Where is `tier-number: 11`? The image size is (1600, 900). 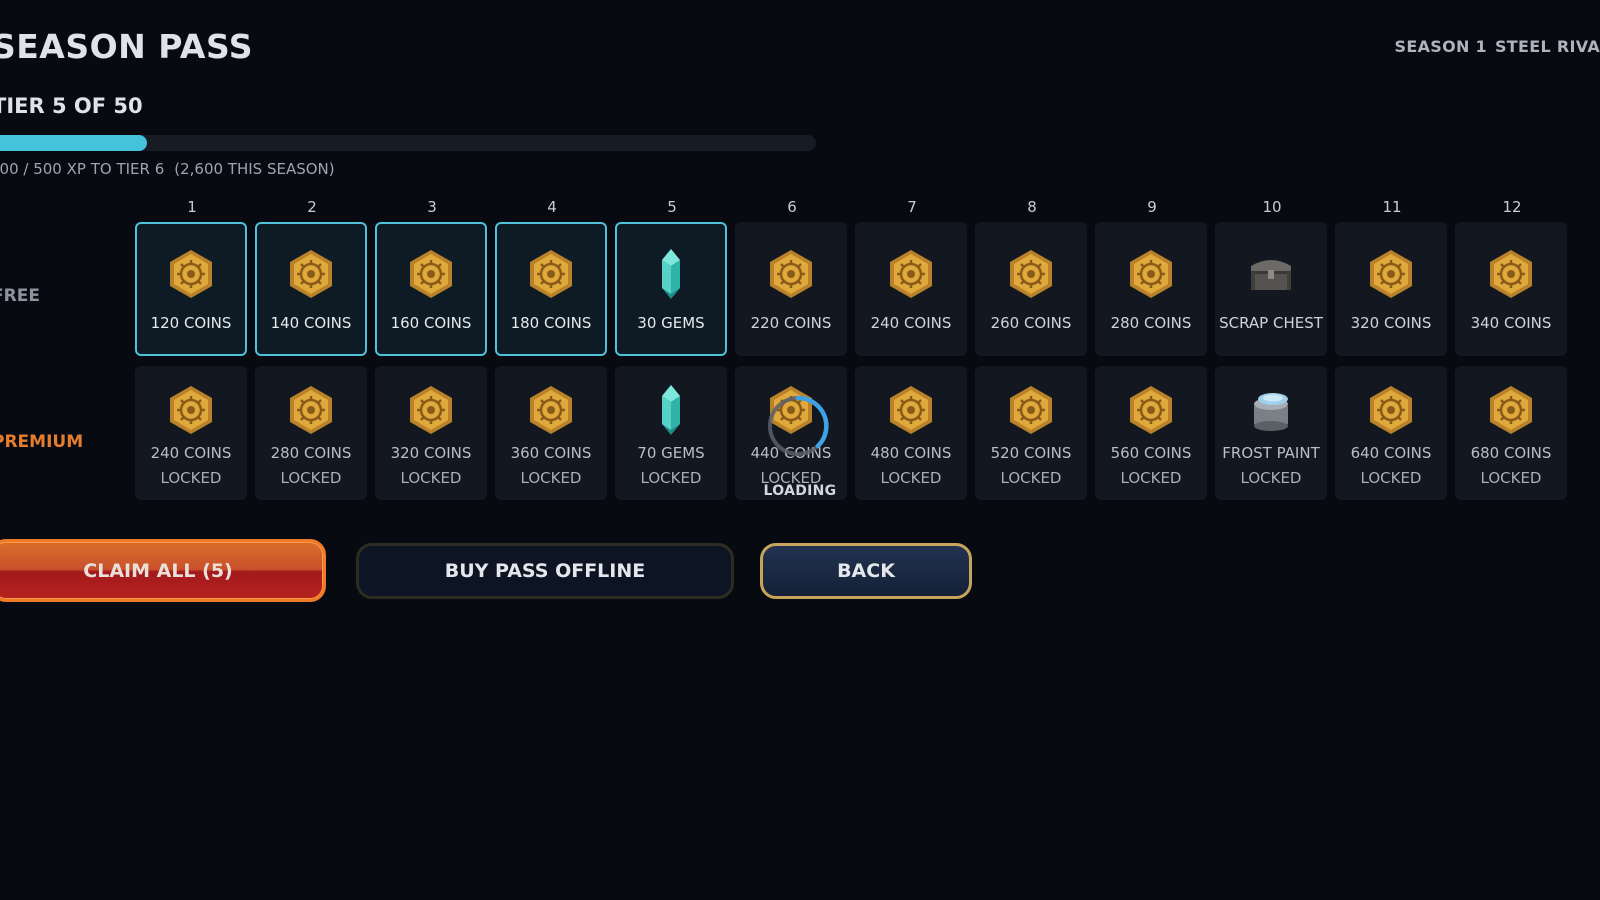
tier-number: 11 is located at coordinates (1392, 207).